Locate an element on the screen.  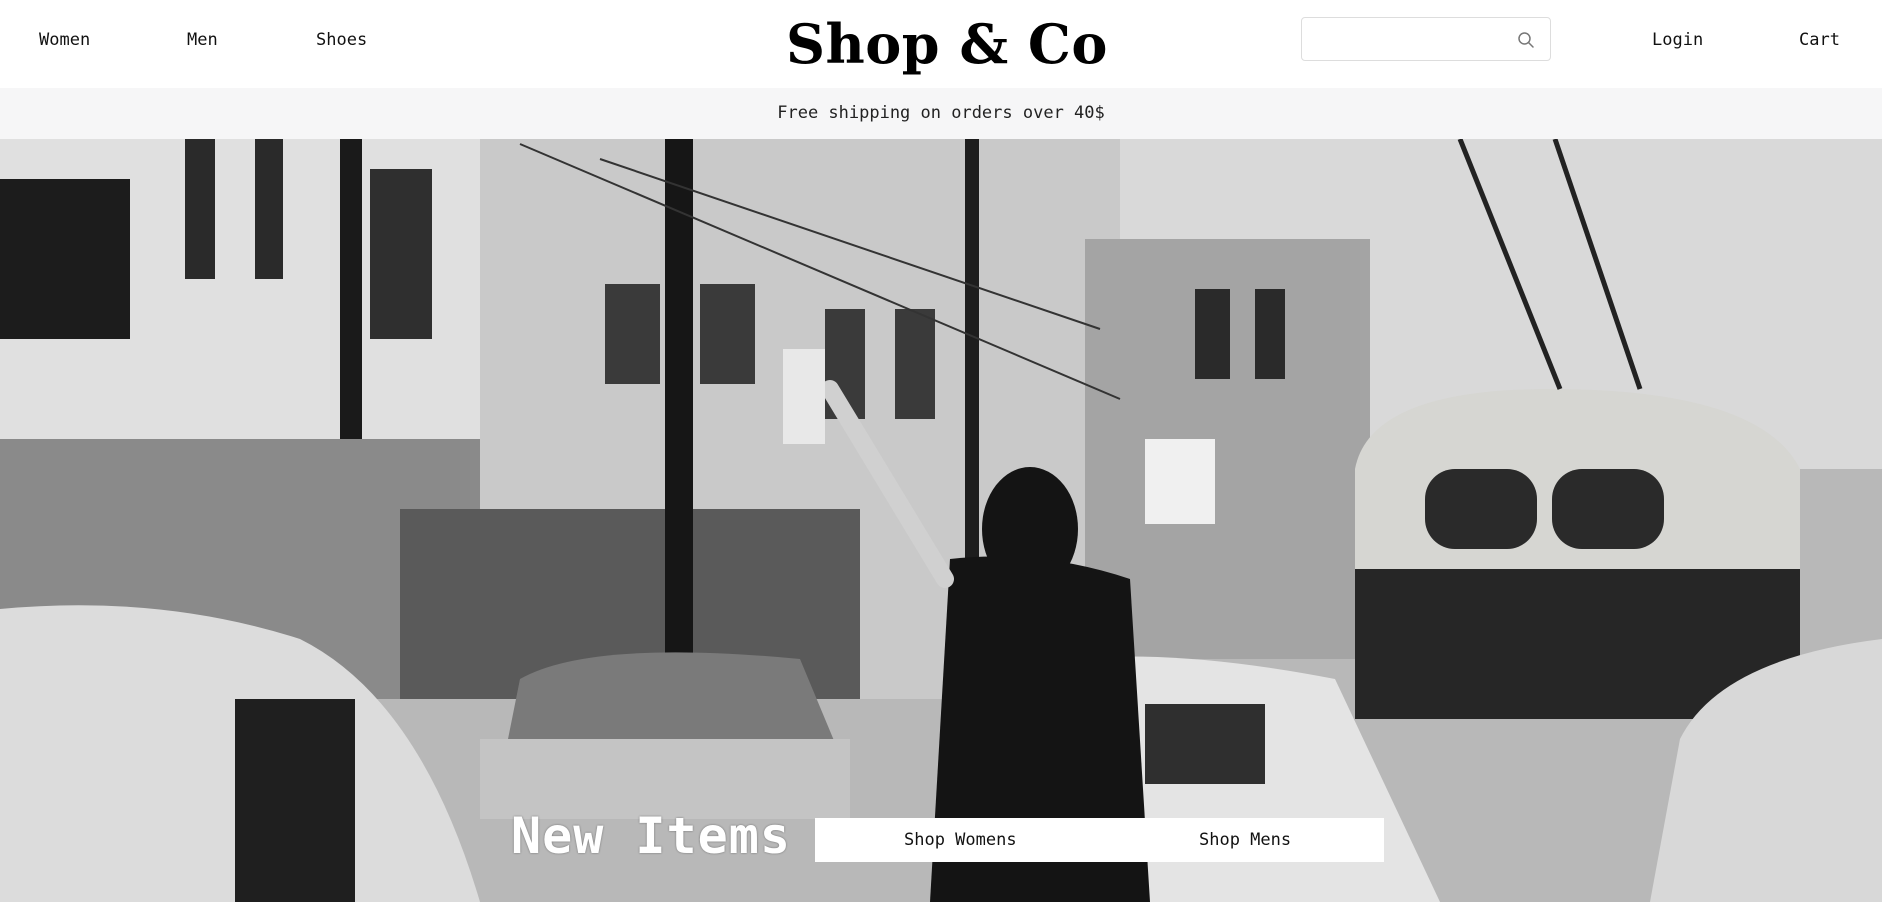
shop-womens-button: Shop Womens is located at coordinates (960, 840).